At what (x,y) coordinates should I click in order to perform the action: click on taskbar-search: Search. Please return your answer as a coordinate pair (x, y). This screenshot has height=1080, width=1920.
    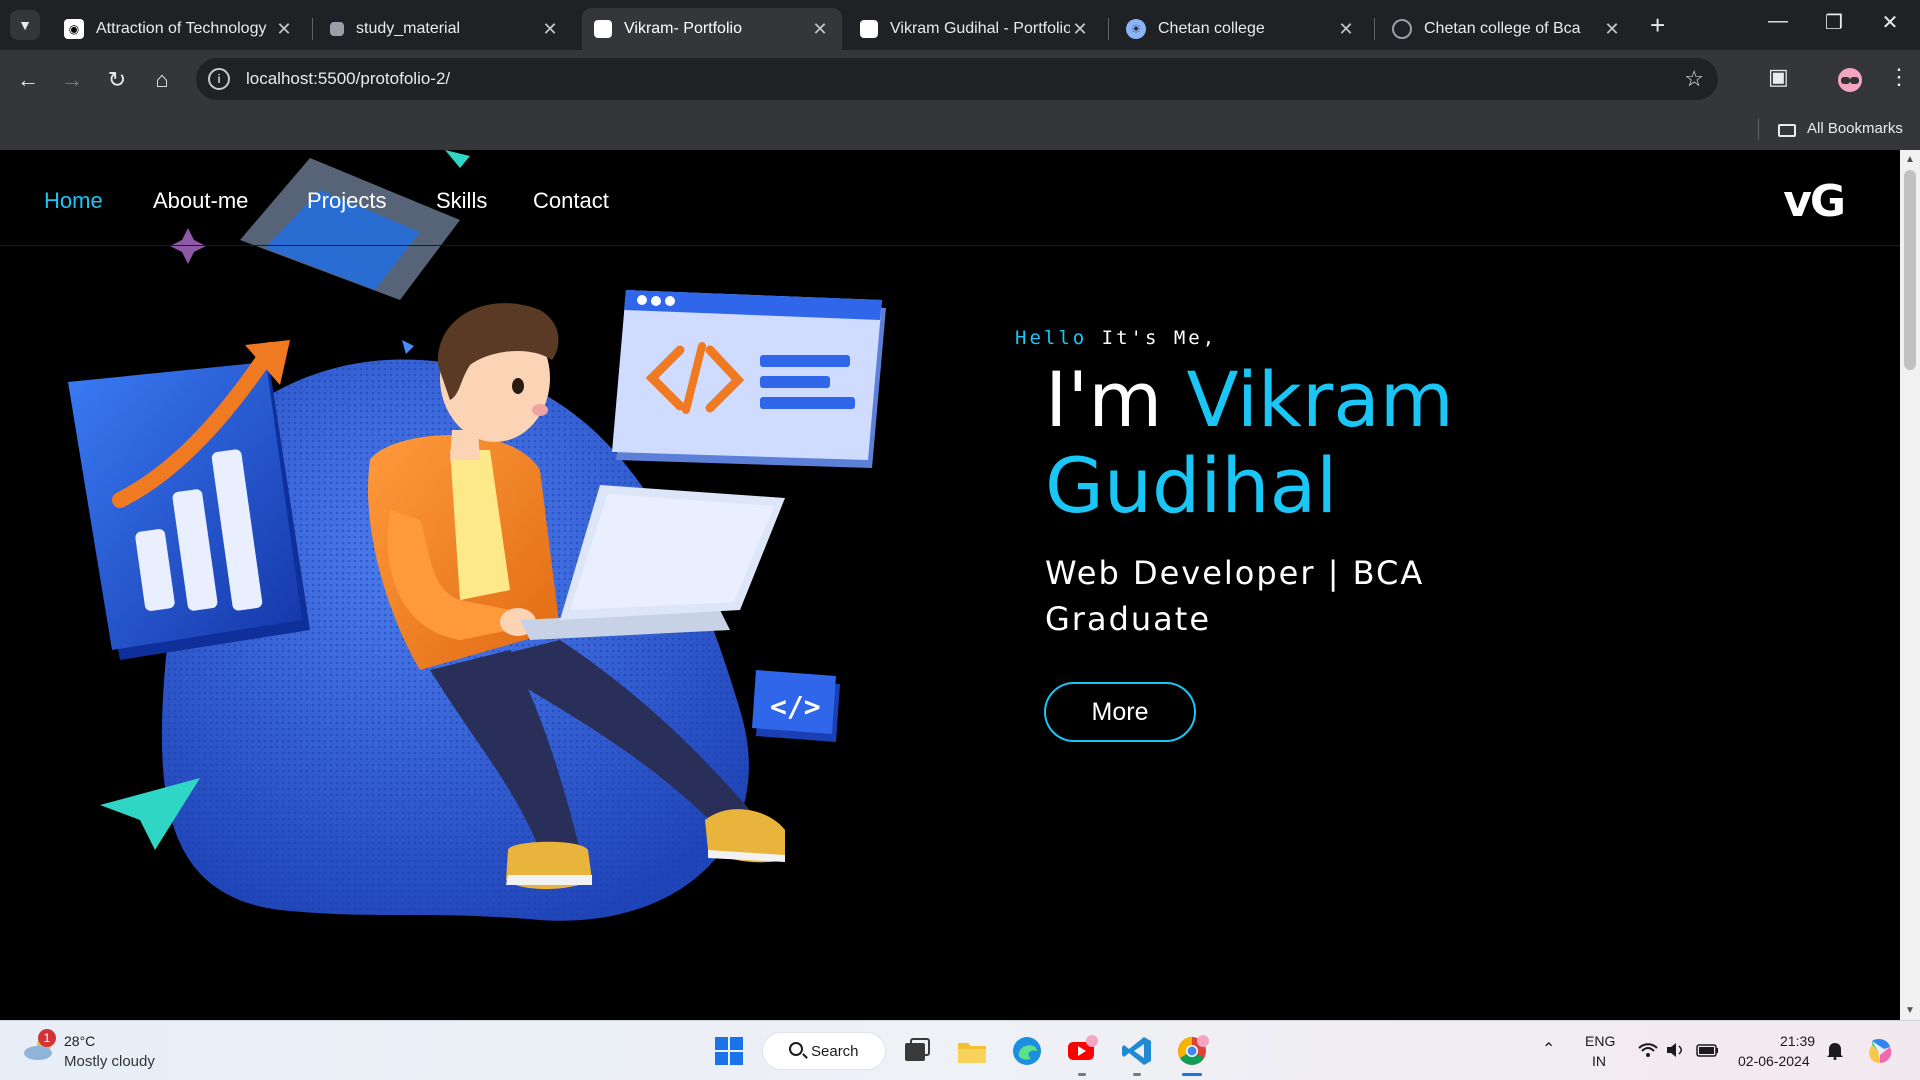
    Looking at the image, I should click on (824, 1051).